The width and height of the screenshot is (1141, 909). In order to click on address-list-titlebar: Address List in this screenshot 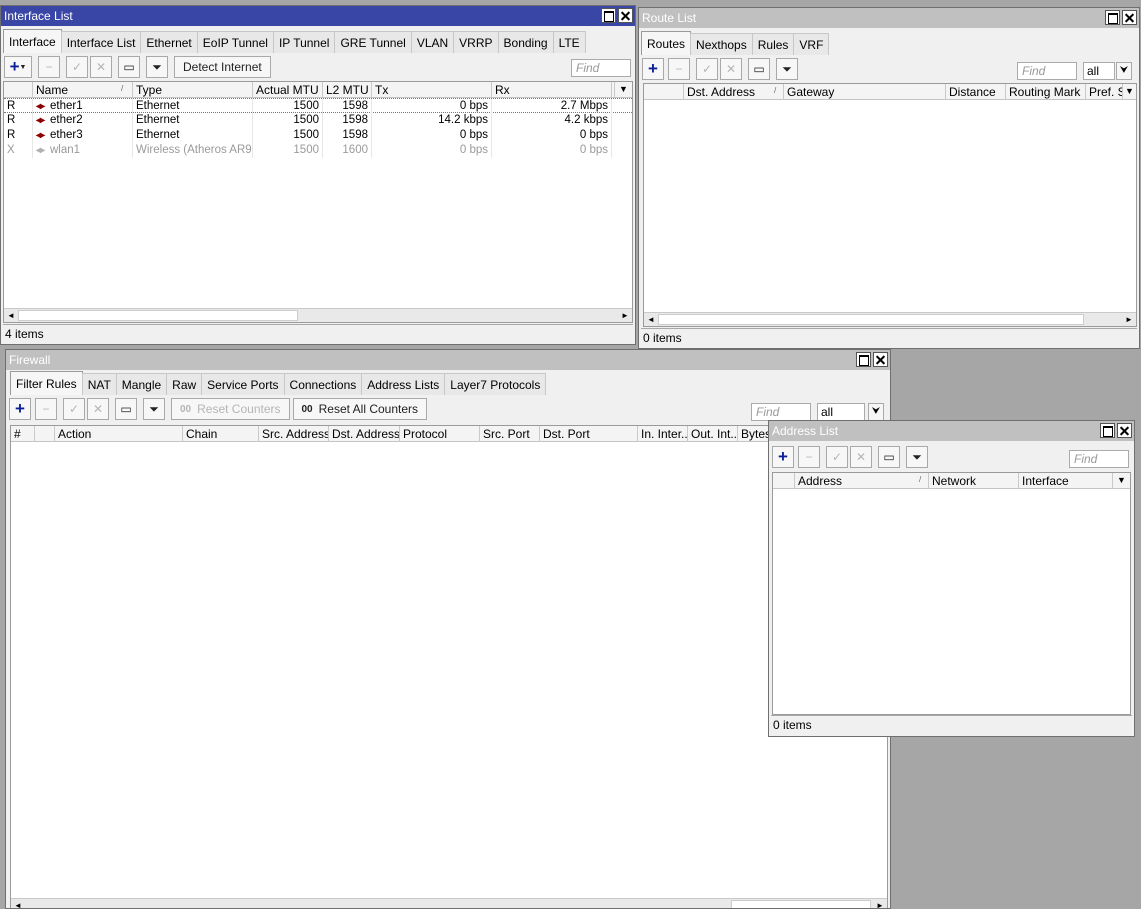, I will do `click(951, 431)`.